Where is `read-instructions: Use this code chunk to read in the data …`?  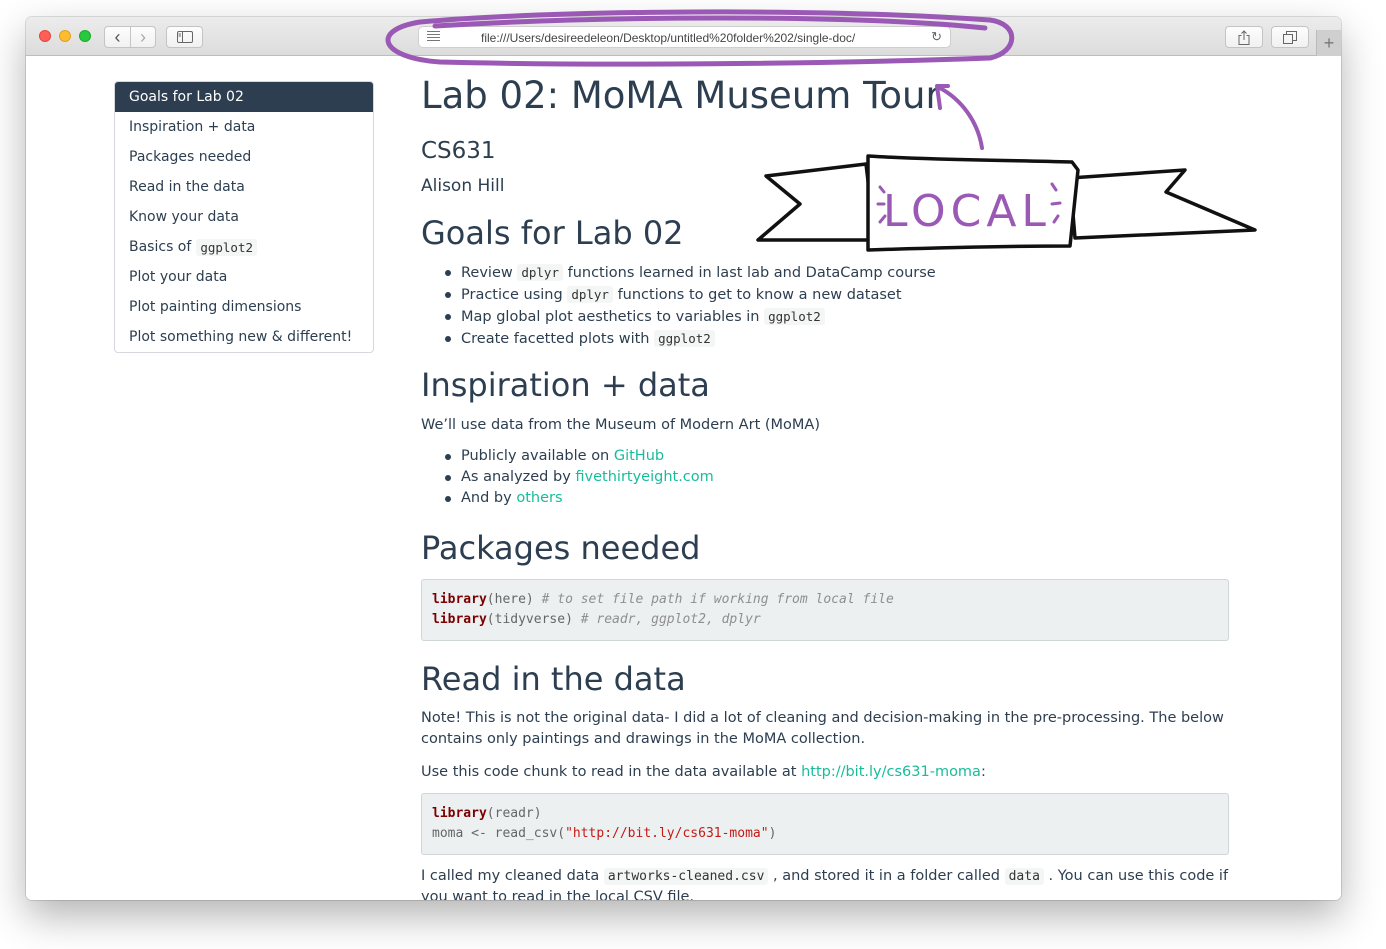 read-instructions: Use this code chunk to read in the data … is located at coordinates (703, 772).